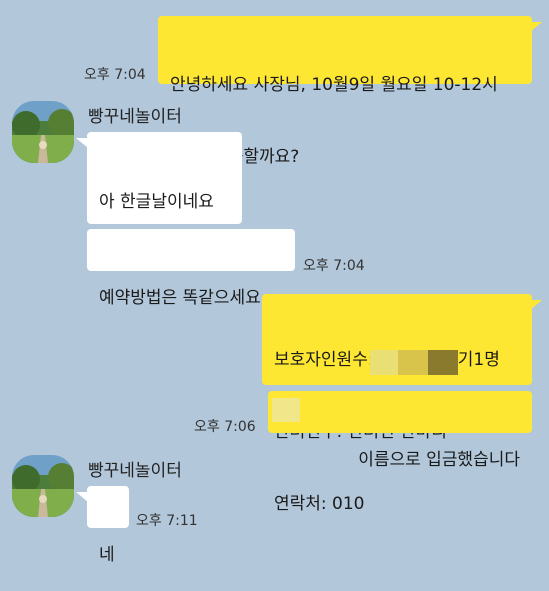  What do you see at coordinates (107, 555) in the screenshot?
I see `message-text: 네` at bounding box center [107, 555].